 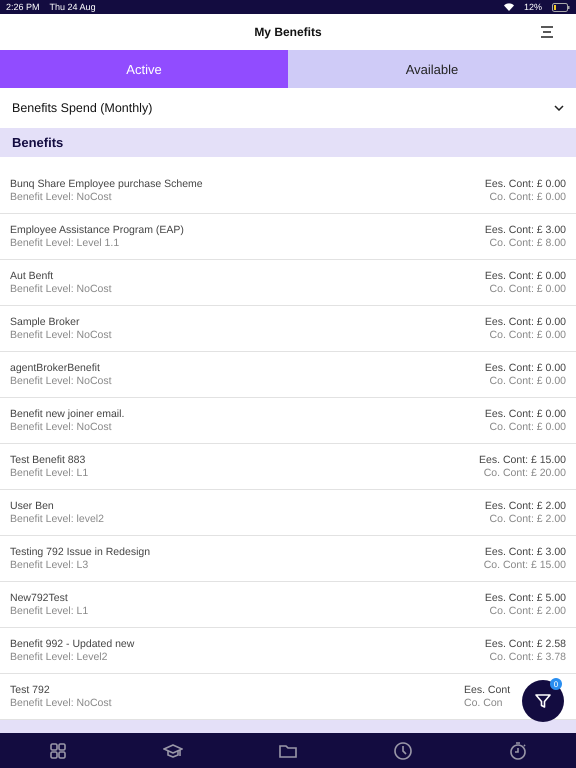 What do you see at coordinates (288, 329) in the screenshot?
I see `benefit-row: Sample Broker Benefit Level: NoCost Ees. Cont: £ 0.00 Co. Cont: £ 0.00` at bounding box center [288, 329].